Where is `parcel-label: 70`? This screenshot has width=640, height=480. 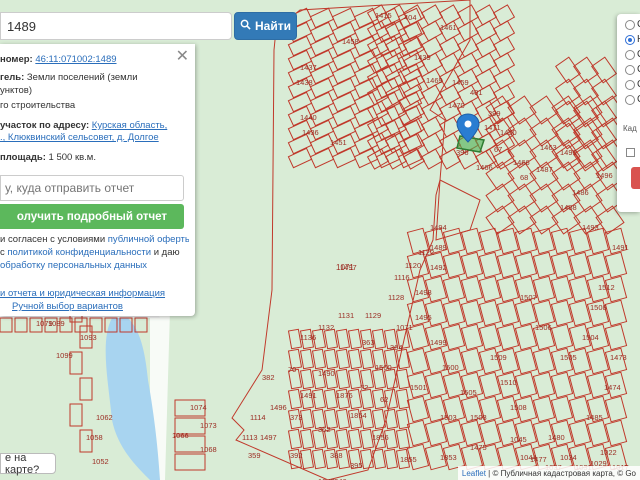 parcel-label: 70 is located at coordinates (292, 369).